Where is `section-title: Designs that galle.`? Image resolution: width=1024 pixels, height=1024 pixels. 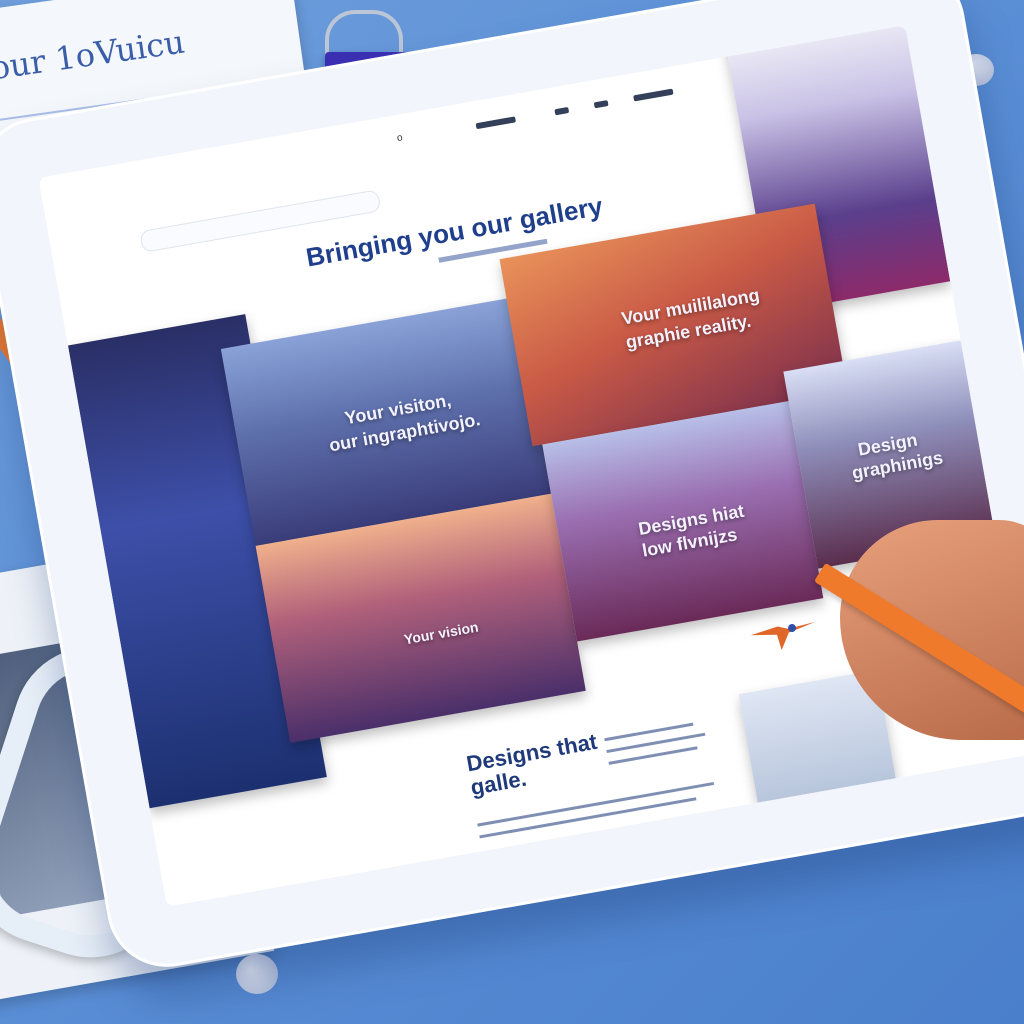 section-title: Designs that galle. is located at coordinates (577, 757).